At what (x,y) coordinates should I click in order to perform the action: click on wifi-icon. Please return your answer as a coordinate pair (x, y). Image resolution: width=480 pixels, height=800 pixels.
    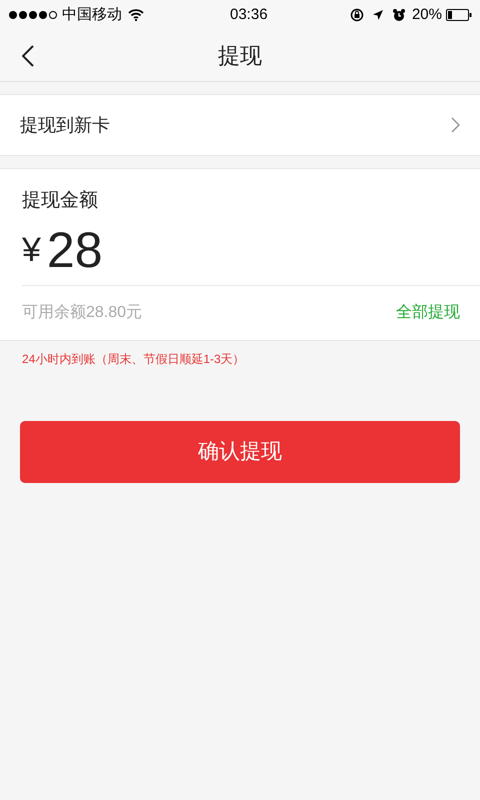
    Looking at the image, I should click on (136, 15).